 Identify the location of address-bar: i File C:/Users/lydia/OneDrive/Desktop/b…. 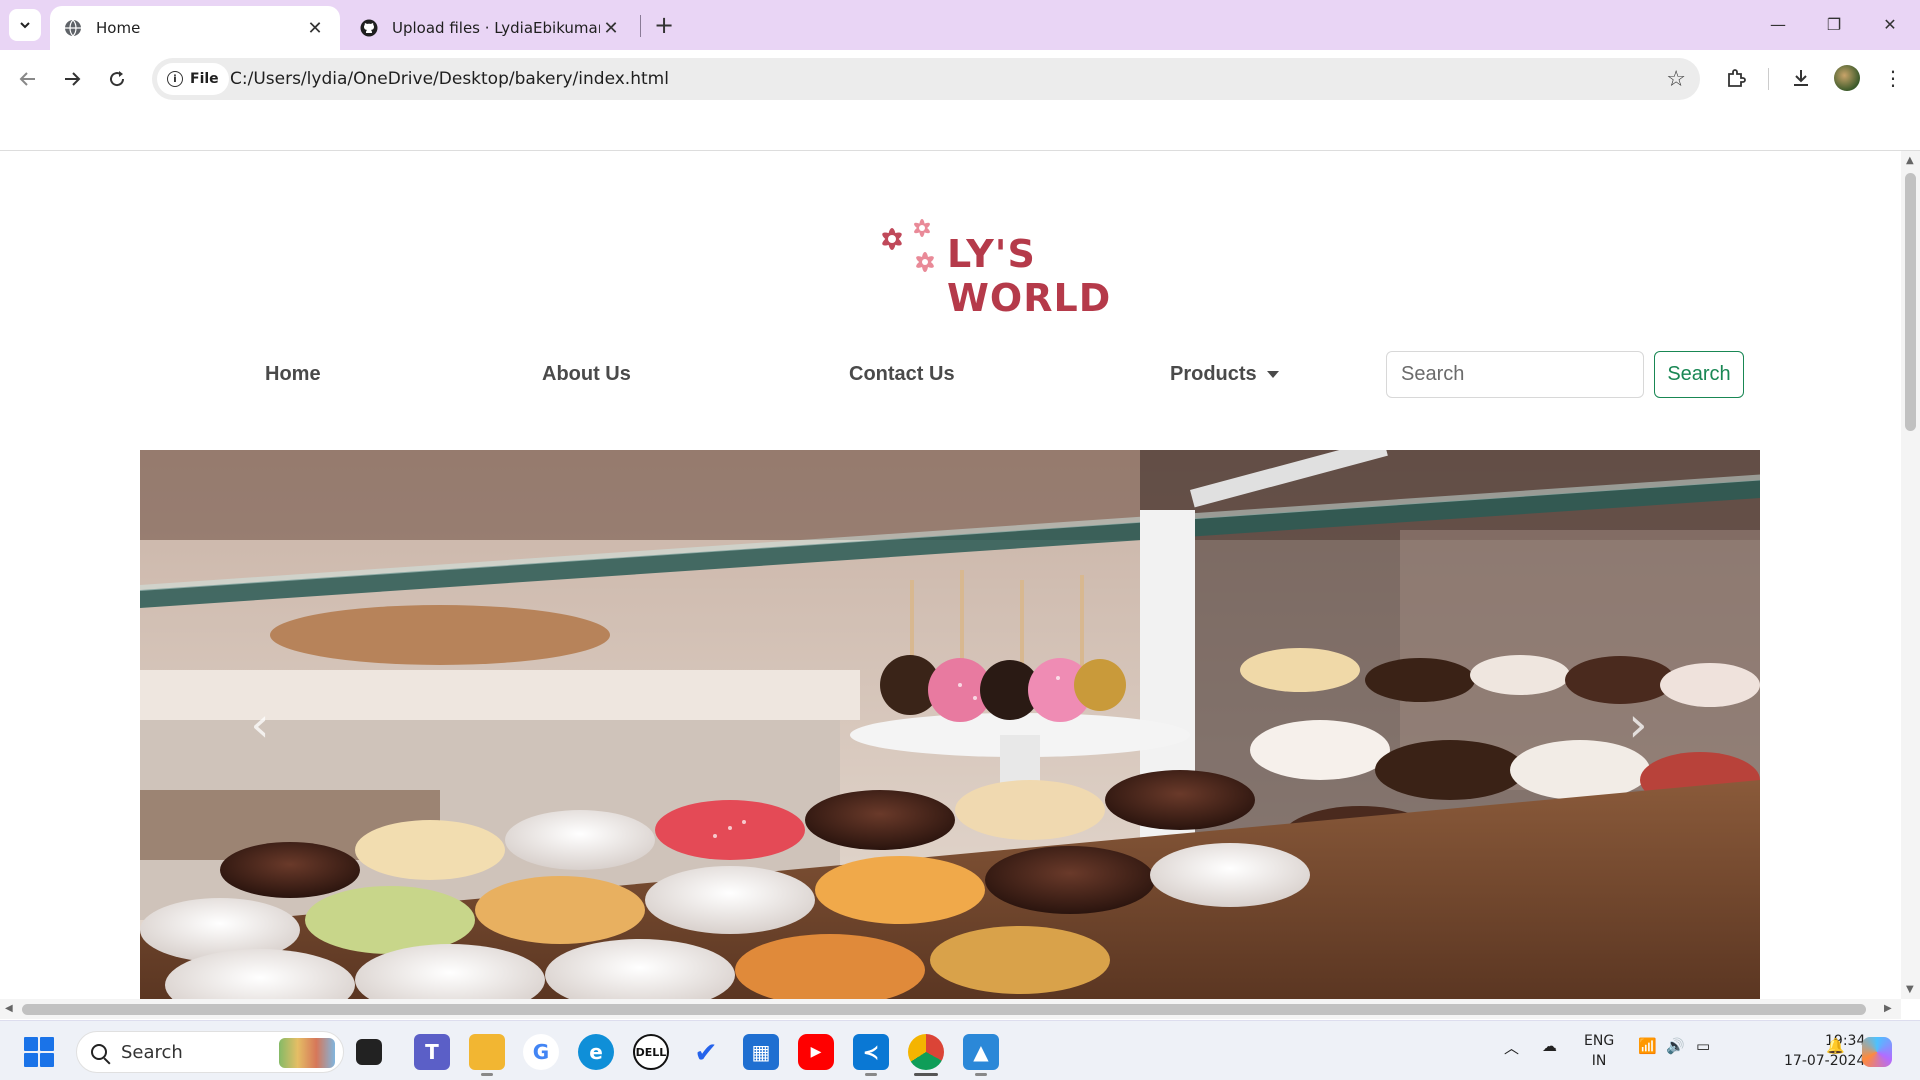
(926, 79).